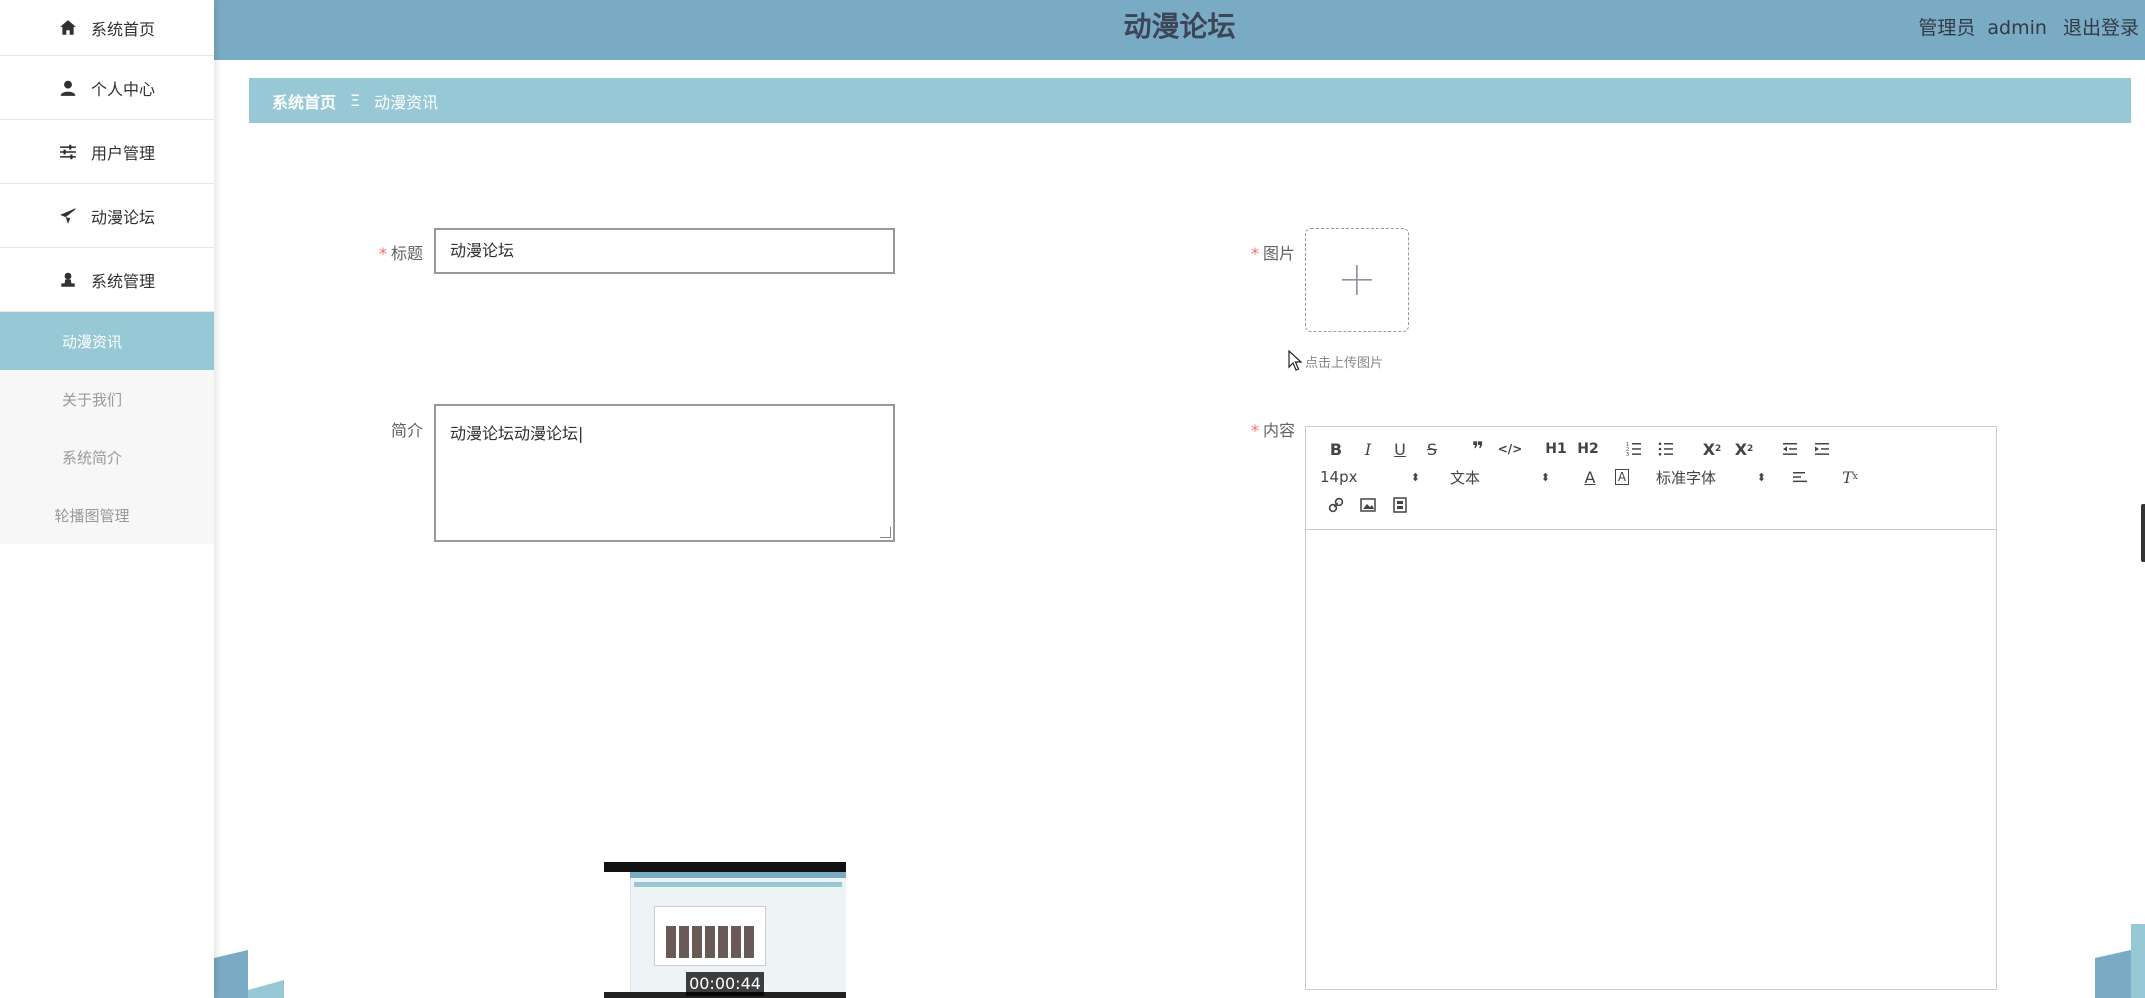 This screenshot has width=2145, height=998. I want to click on editor-content-area, so click(1651, 759).